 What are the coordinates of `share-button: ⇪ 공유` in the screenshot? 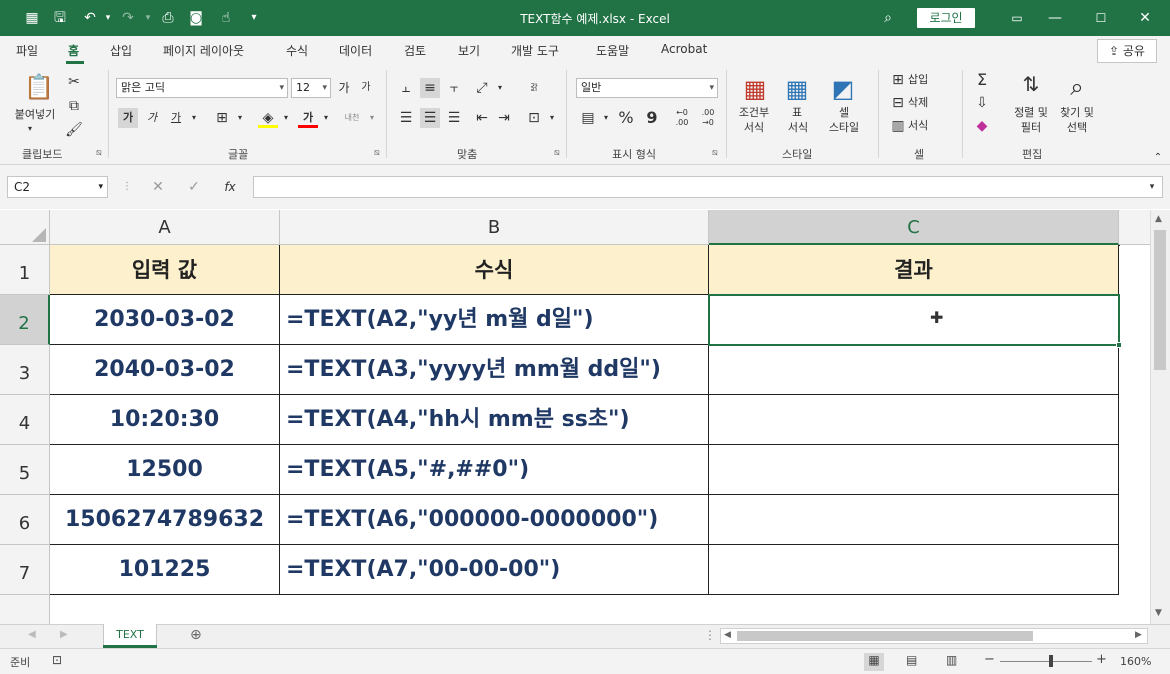 It's located at (1127, 51).